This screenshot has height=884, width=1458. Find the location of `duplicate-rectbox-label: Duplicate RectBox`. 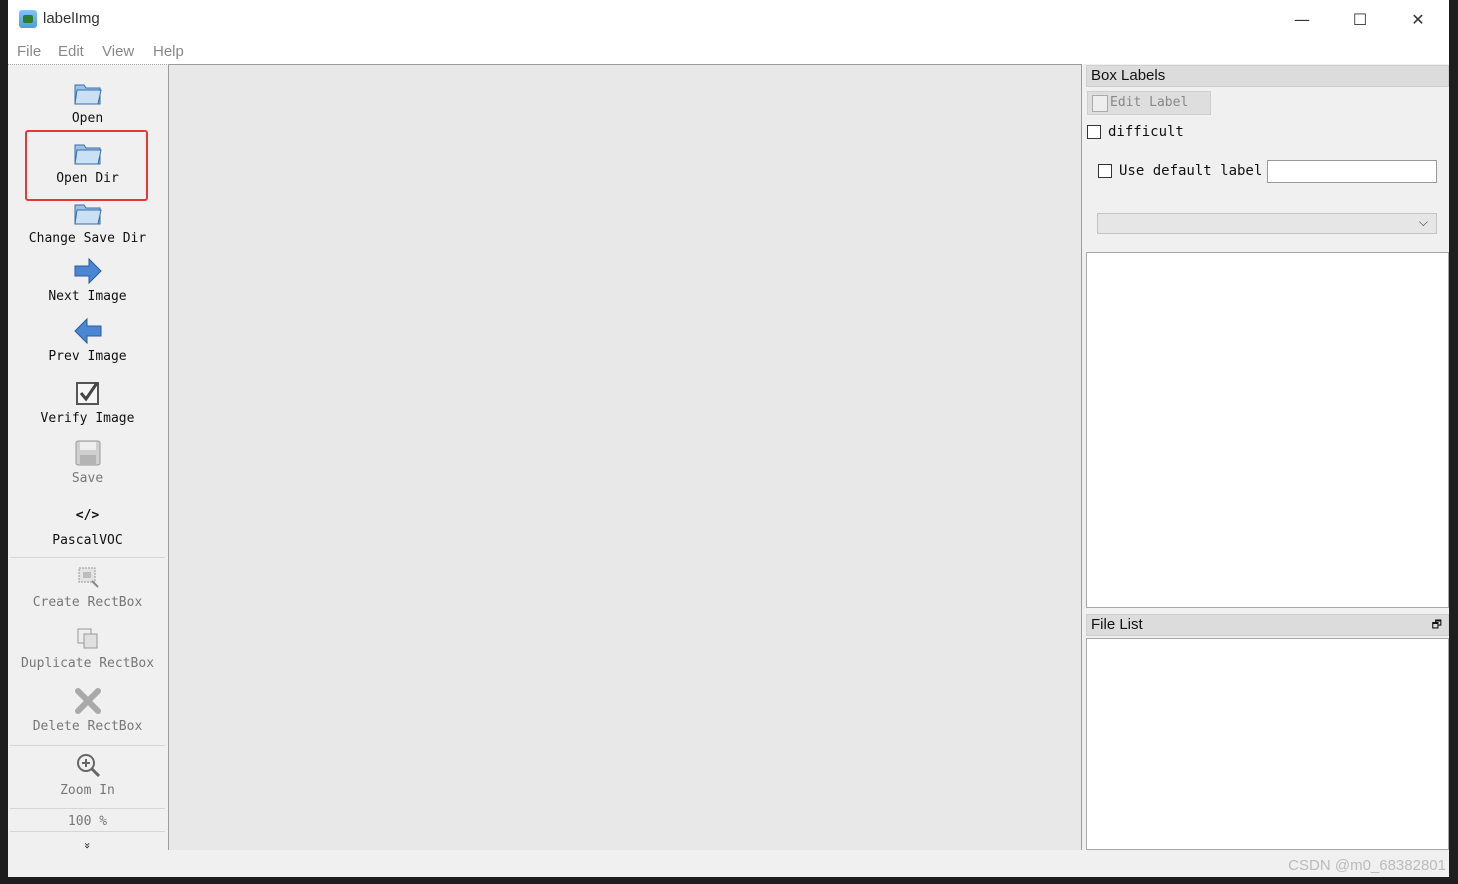

duplicate-rectbox-label: Duplicate RectBox is located at coordinates (87, 663).